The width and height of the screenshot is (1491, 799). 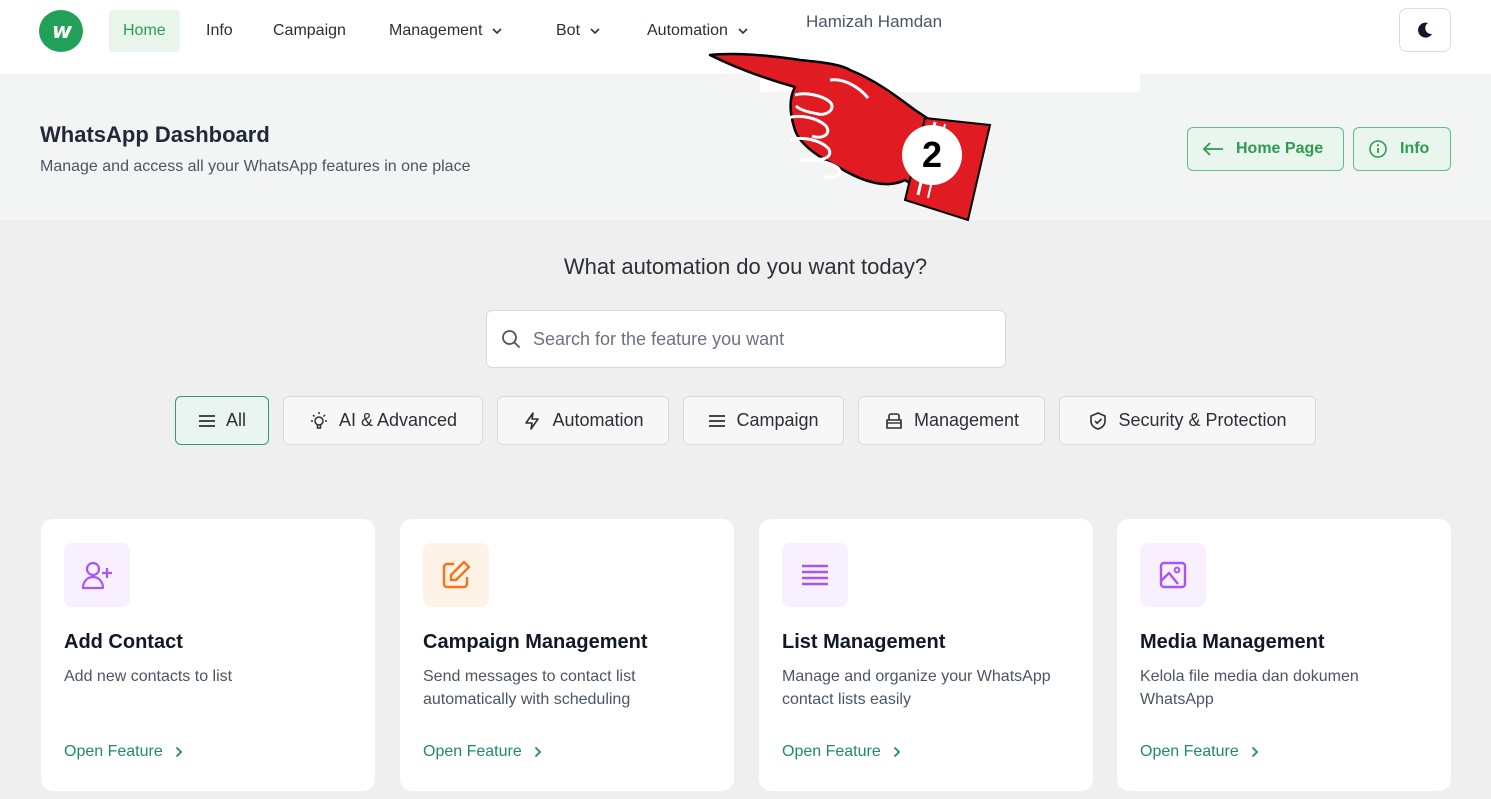 What do you see at coordinates (97, 575) in the screenshot?
I see `user-plus-icon` at bounding box center [97, 575].